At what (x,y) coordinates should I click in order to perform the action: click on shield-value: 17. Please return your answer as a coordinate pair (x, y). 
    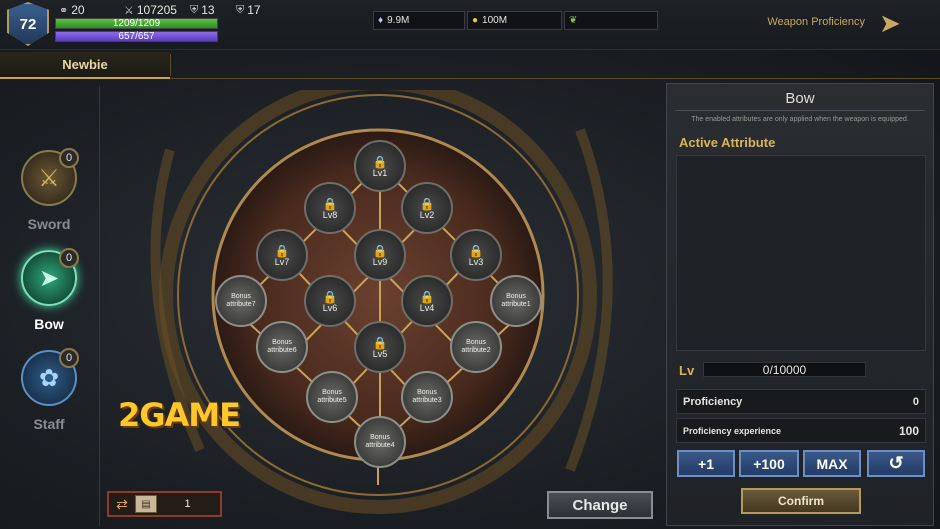
    Looking at the image, I should click on (254, 10).